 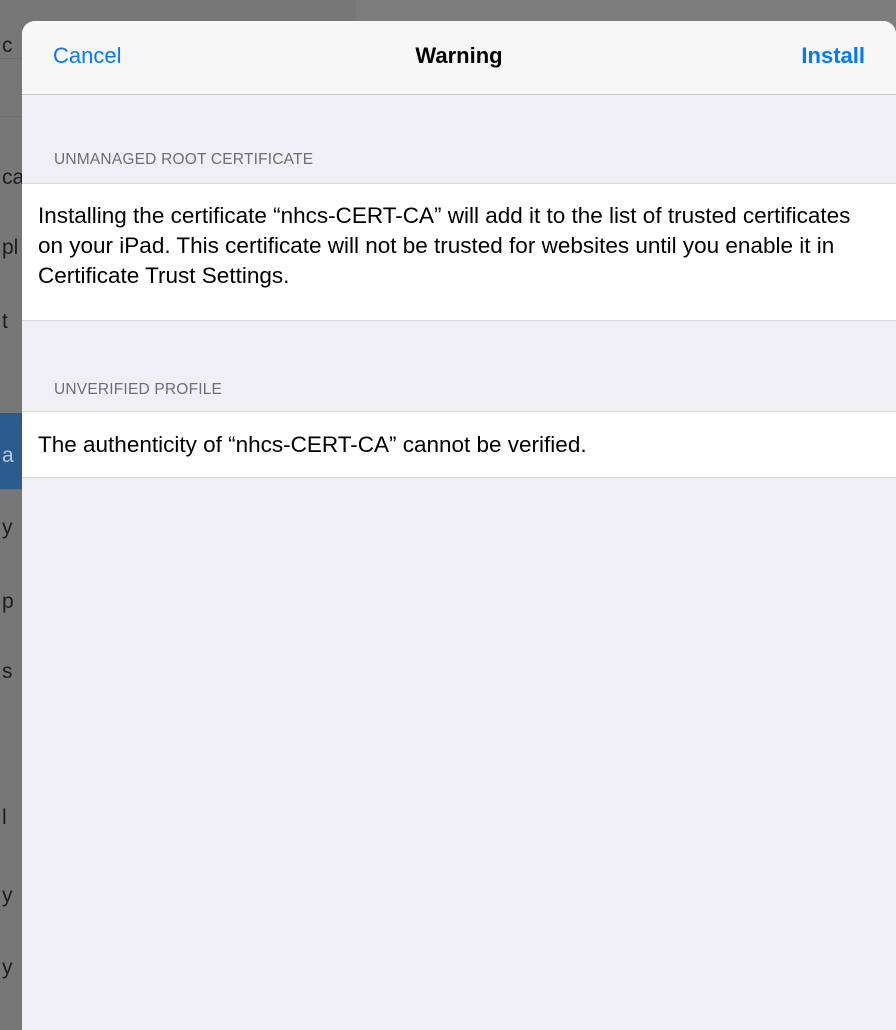 I want to click on background-text-fragment: a, so click(x=8, y=455).